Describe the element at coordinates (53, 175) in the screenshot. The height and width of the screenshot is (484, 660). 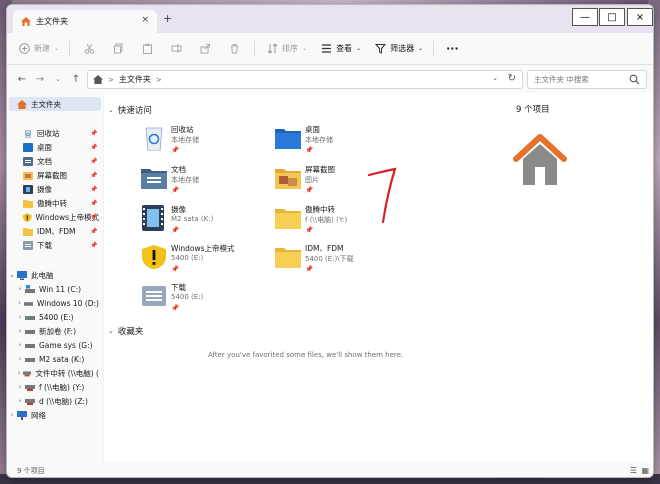
I see `sidebar-item-screenshots: 屏幕截图 📌` at that location.